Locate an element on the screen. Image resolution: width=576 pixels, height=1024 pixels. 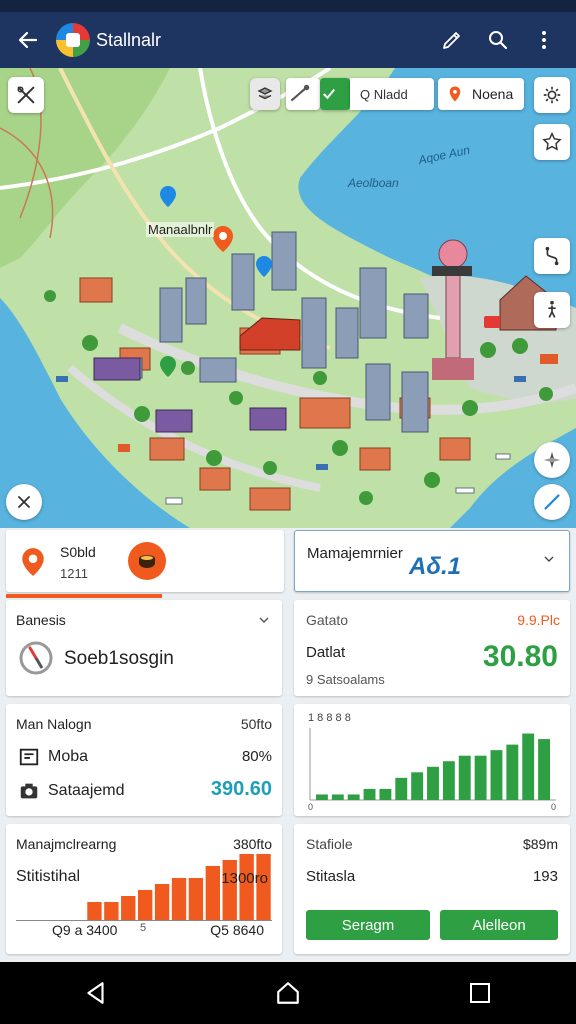
route-chip is located at coordinates (303, 94).